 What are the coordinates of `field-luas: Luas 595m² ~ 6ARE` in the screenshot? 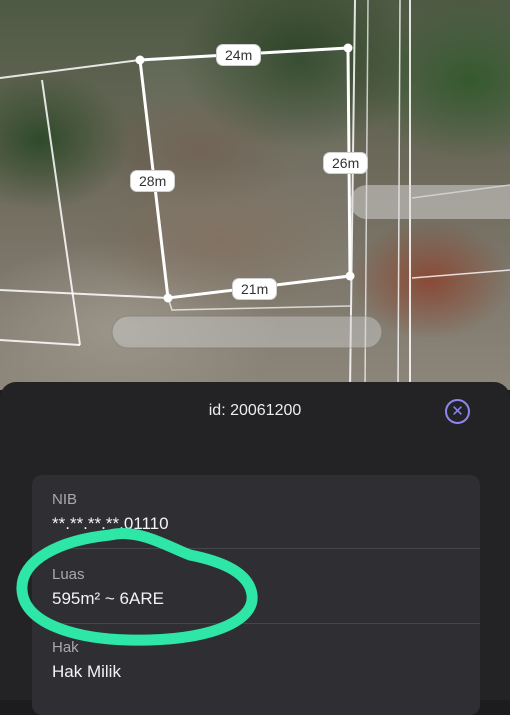 It's located at (266, 587).